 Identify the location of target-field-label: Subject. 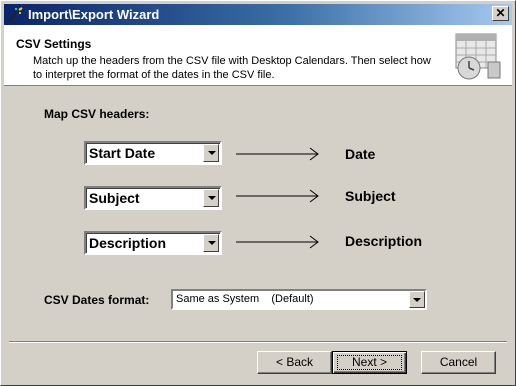
(370, 196).